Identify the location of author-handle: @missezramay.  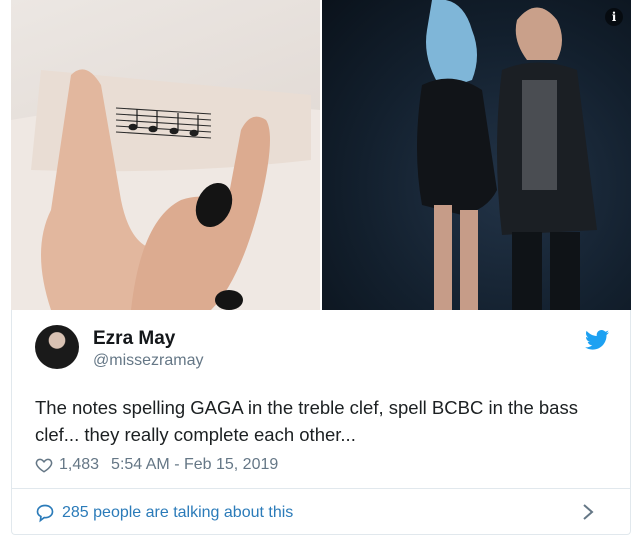
(148, 361).